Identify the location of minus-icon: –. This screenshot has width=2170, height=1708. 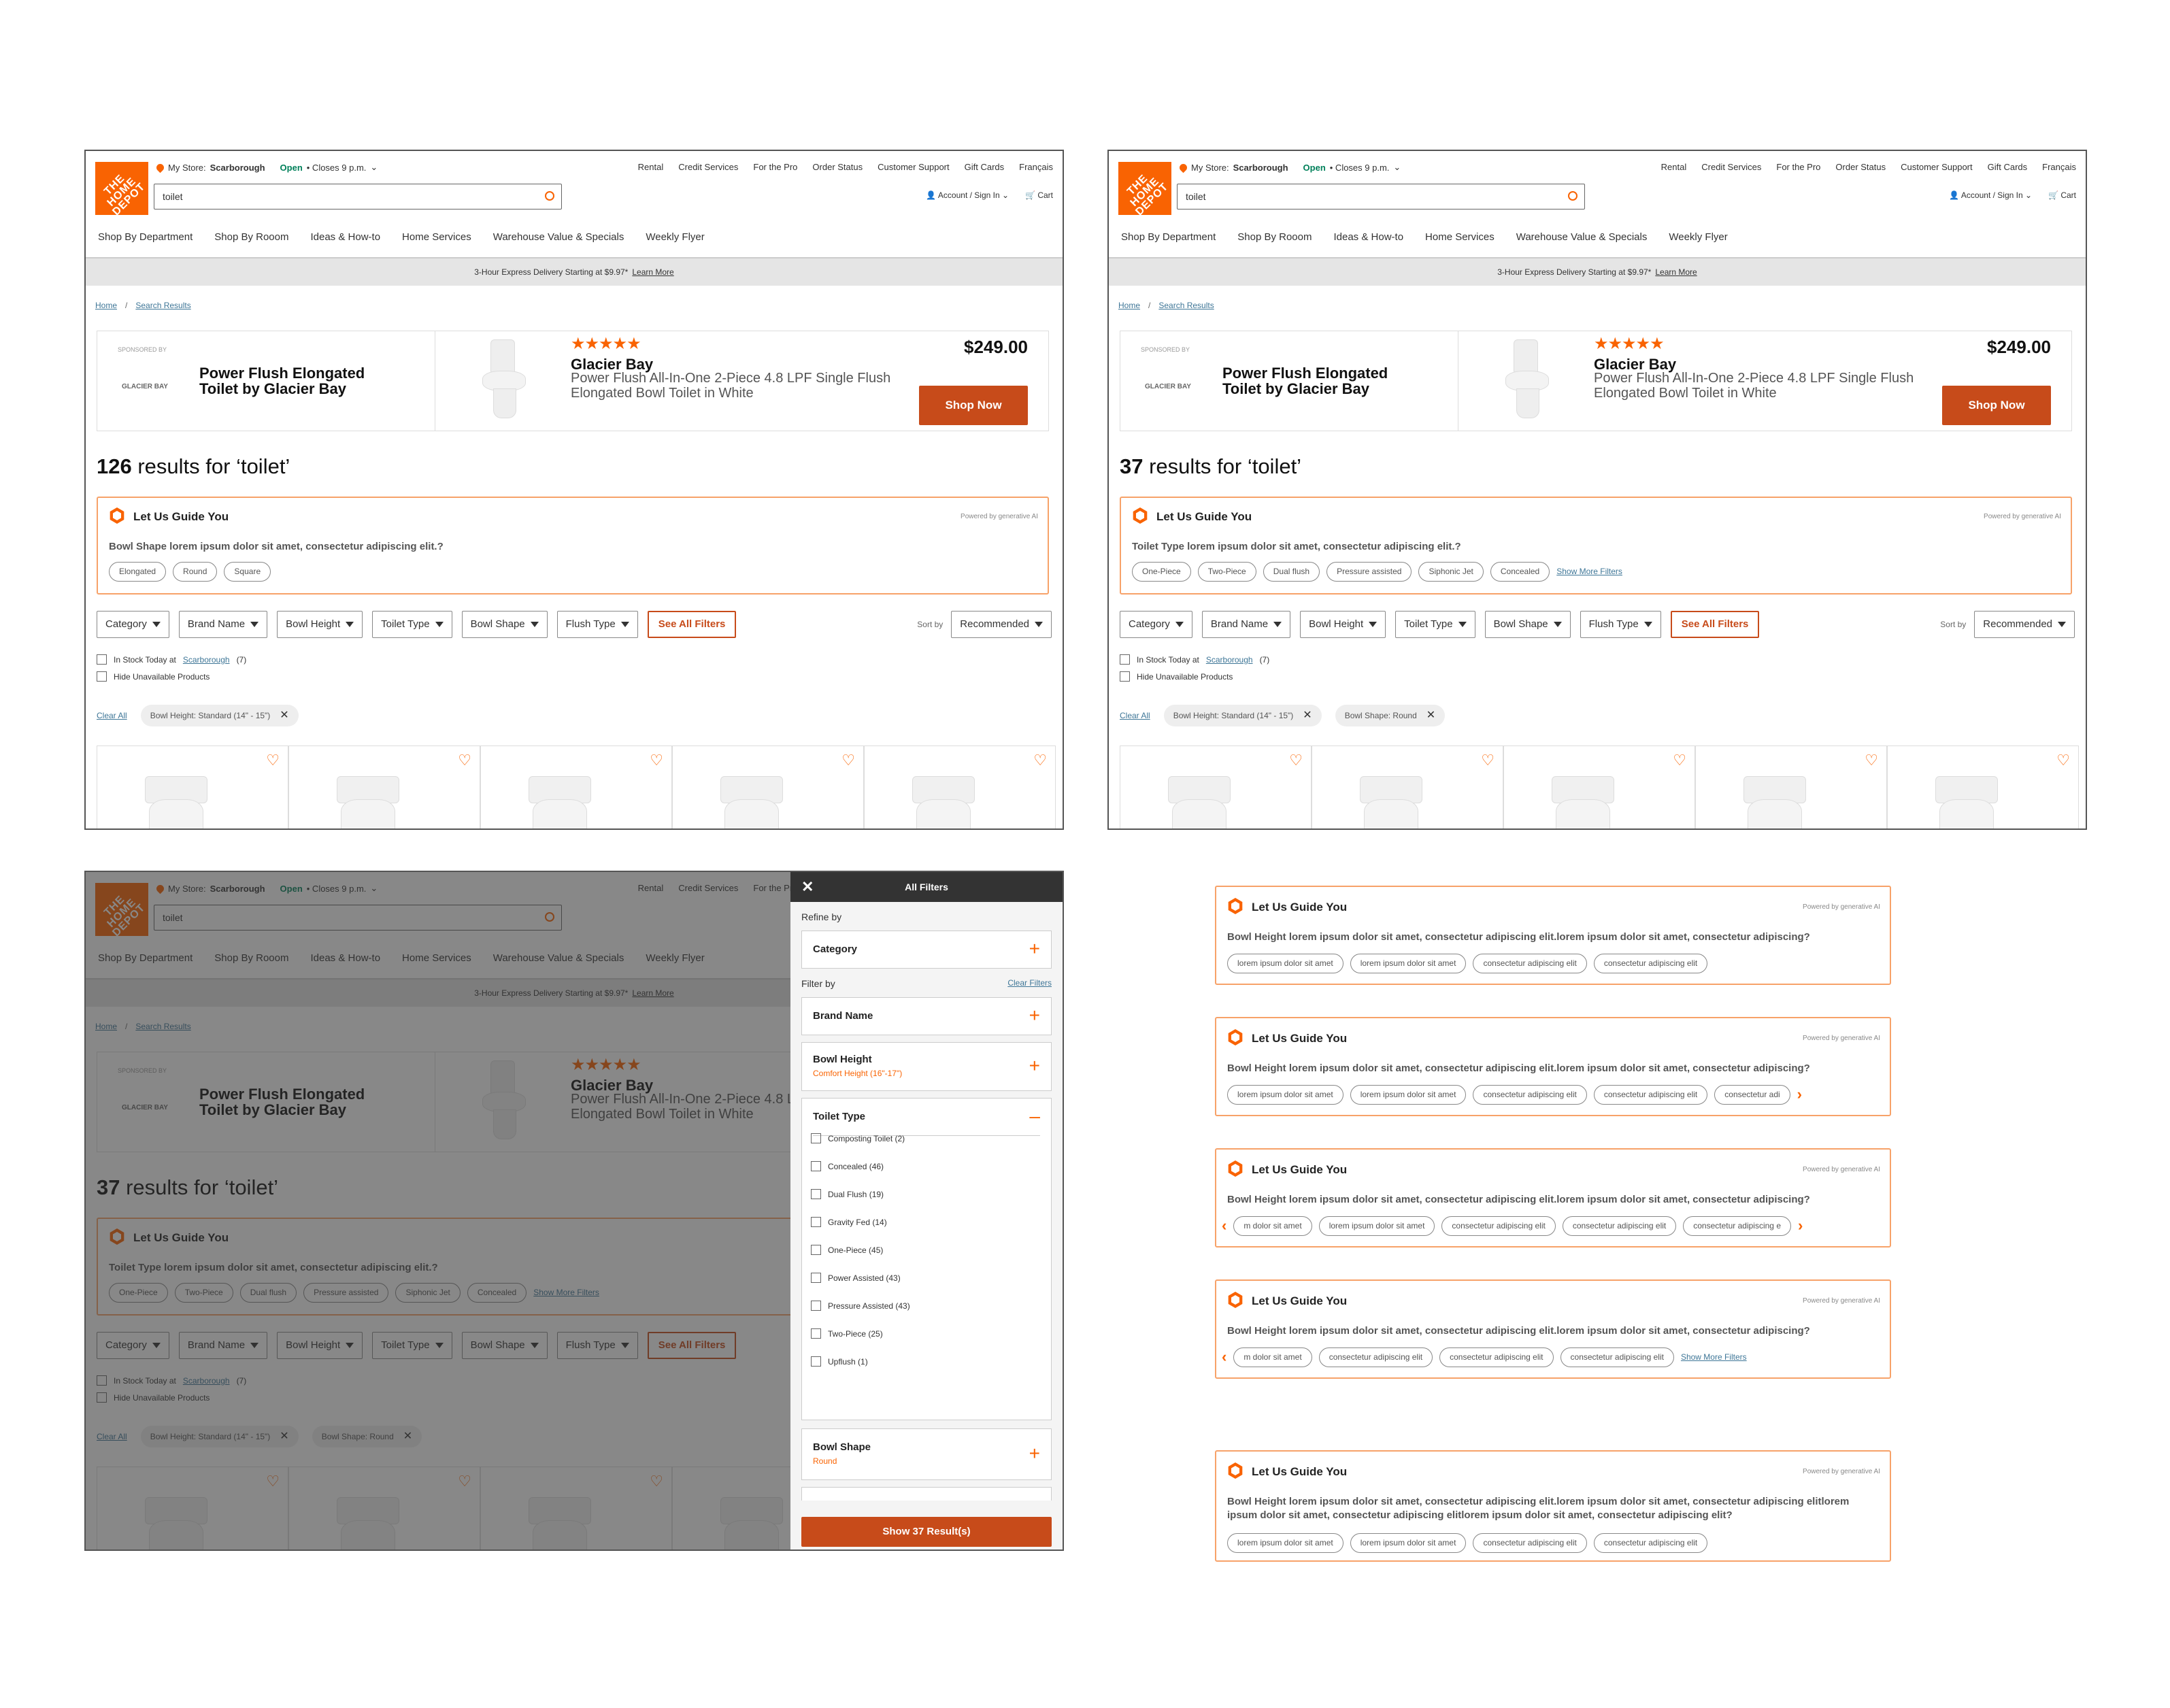
(1034, 1116).